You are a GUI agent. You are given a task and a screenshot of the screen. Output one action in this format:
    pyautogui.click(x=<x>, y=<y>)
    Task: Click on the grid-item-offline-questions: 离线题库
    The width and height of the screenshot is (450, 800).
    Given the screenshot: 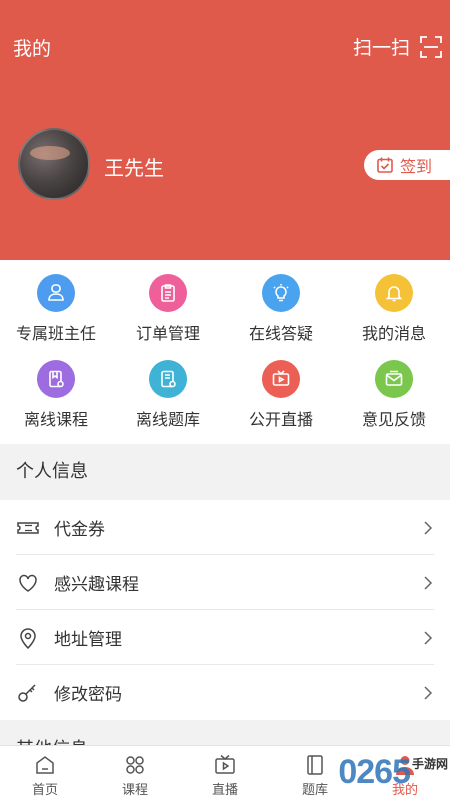 What is the action you would take?
    pyautogui.click(x=168, y=395)
    